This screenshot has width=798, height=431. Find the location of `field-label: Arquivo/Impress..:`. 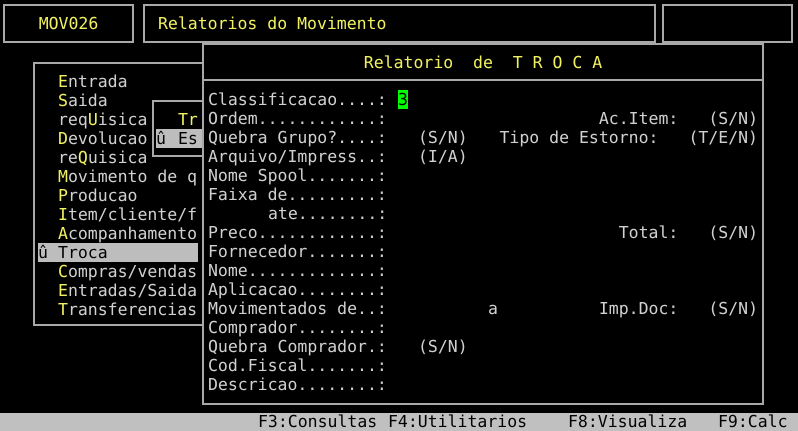

field-label: Arquivo/Impress..: is located at coordinates (297, 156).